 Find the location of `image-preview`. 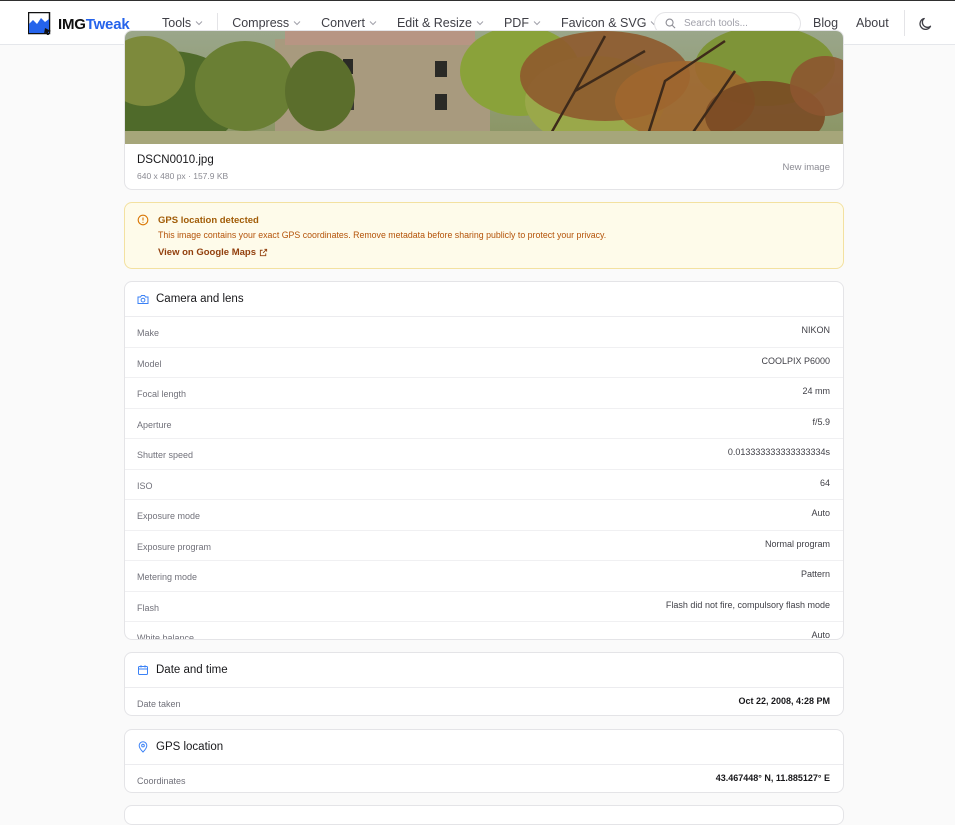

image-preview is located at coordinates (484, 87).